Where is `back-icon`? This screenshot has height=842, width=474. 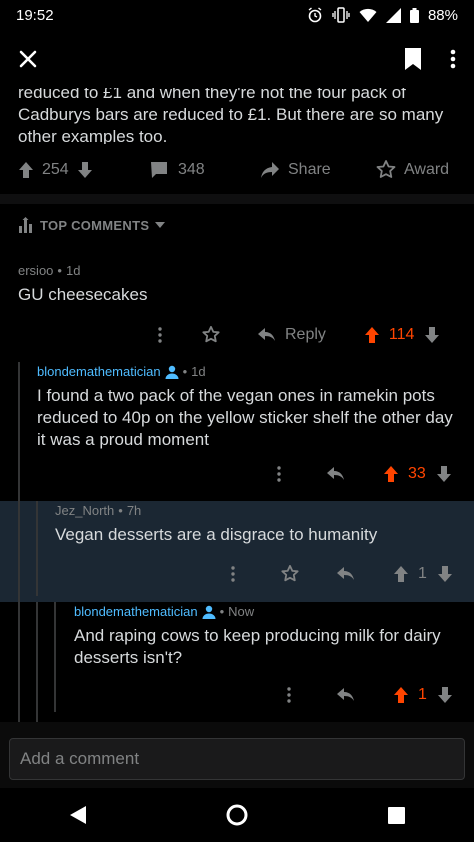
back-icon is located at coordinates (78, 815).